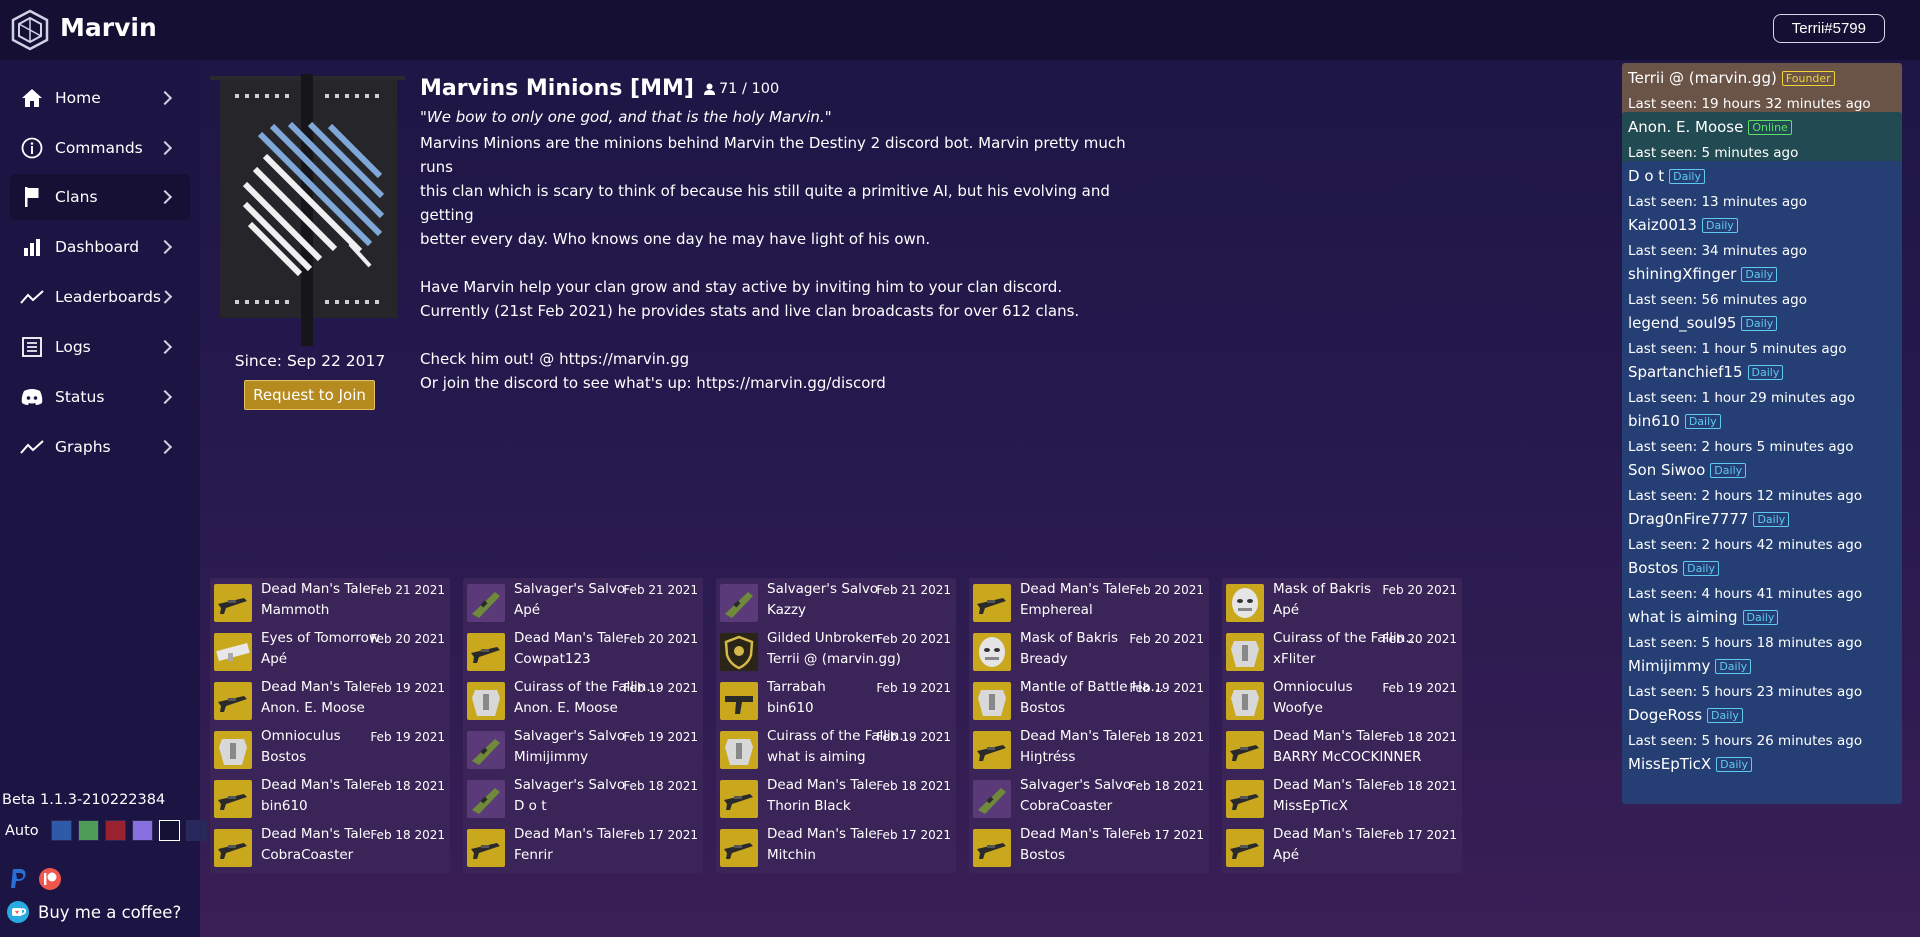 This screenshot has height=937, width=1920. I want to click on broadcast-card: Eyes of Tomorrow Feb 20 2021 Apé, so click(330, 652).